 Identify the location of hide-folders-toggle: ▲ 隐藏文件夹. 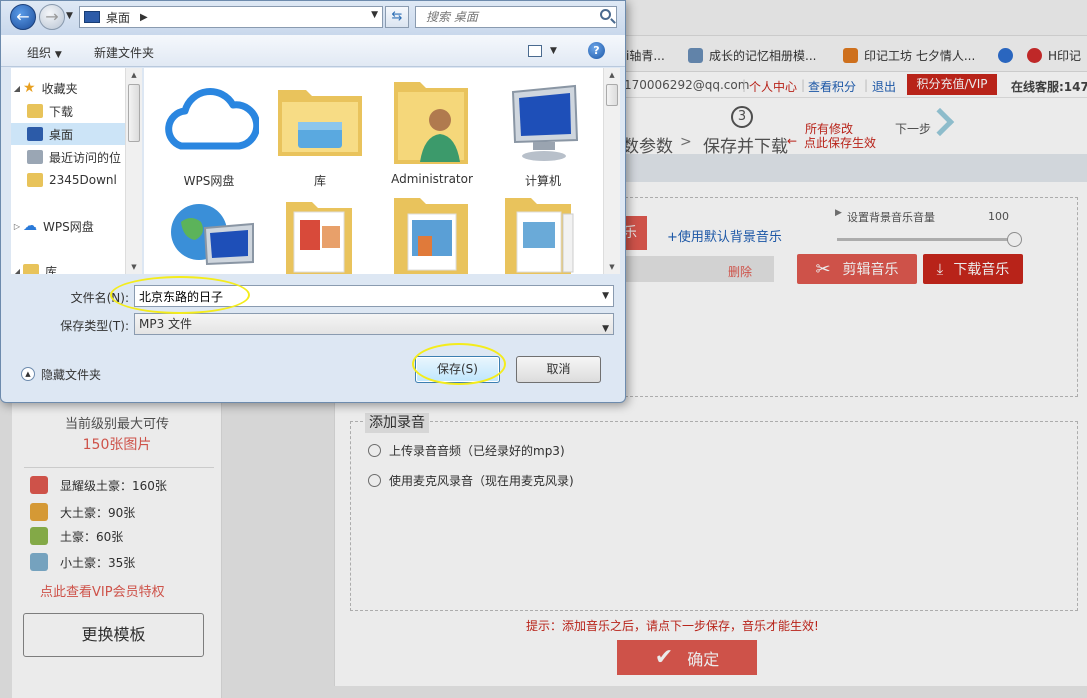
(61, 374).